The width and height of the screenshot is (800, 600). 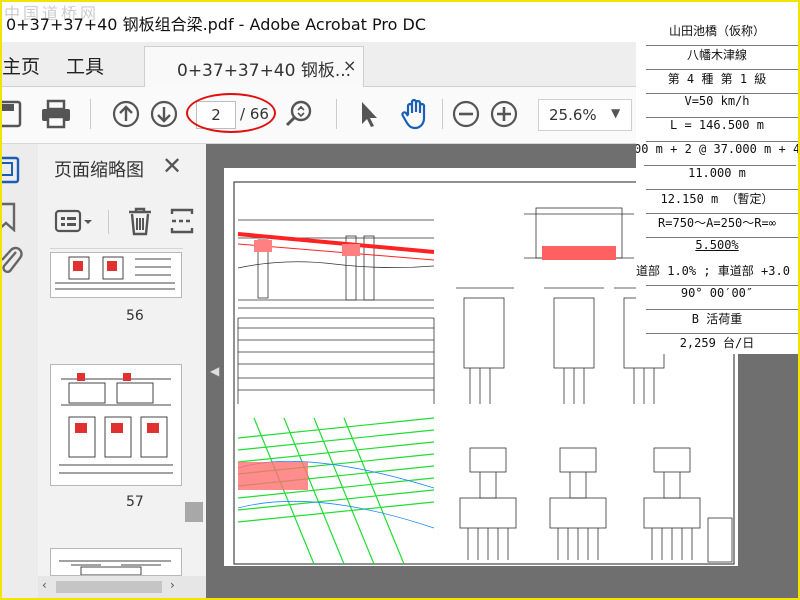 I want to click on horizontal-scrollbar: ‹ ›, so click(x=122, y=587).